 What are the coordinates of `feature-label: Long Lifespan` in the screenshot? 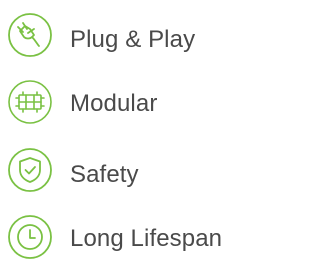 It's located at (146, 238).